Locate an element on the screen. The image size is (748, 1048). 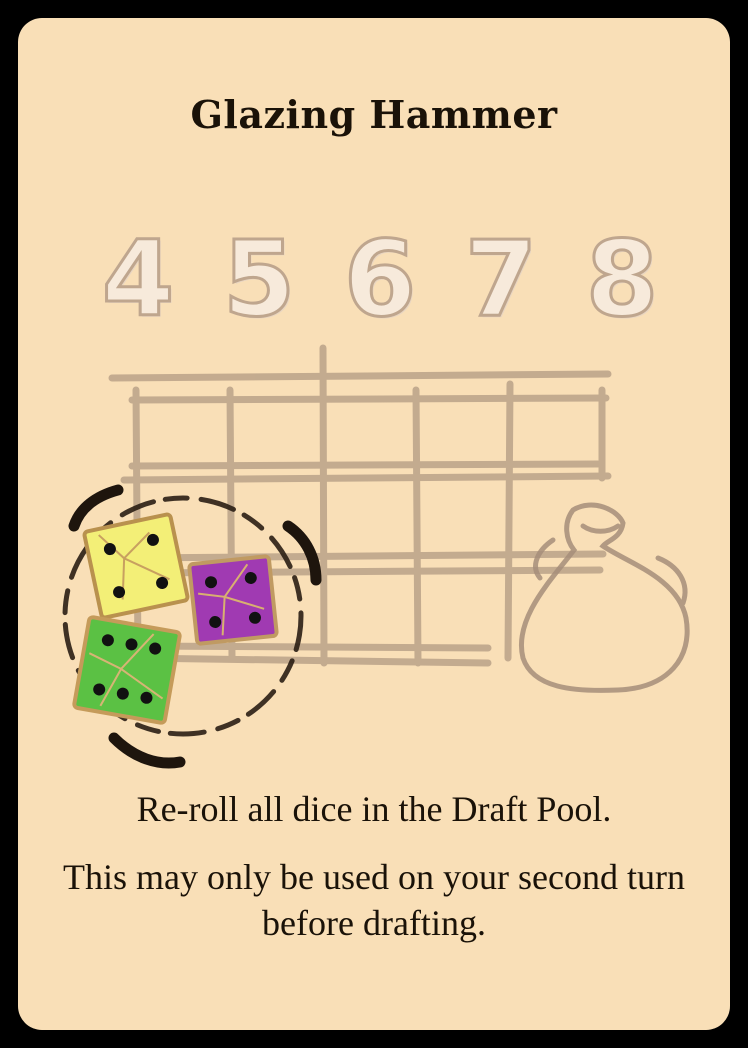
favor-number-row: 4 5 6 7 8 is located at coordinates (380, 279).